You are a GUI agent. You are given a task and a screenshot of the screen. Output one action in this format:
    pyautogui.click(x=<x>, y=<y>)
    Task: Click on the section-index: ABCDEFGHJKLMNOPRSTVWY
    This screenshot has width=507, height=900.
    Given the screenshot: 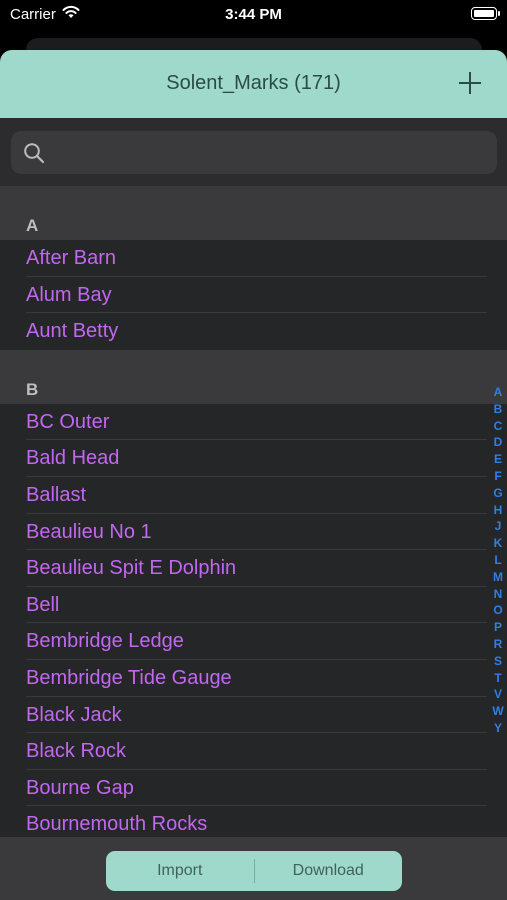 What is the action you would take?
    pyautogui.click(x=498, y=560)
    